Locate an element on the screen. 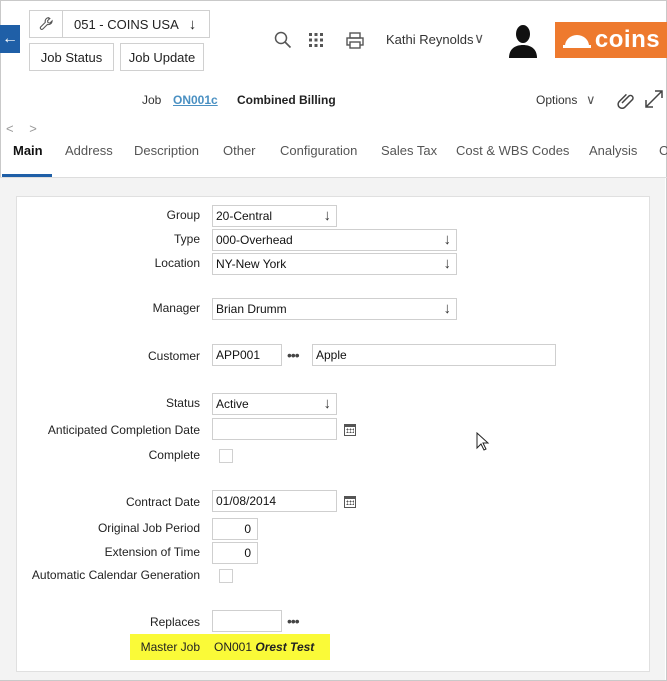  mouse-cursor-icon is located at coordinates (483, 443).